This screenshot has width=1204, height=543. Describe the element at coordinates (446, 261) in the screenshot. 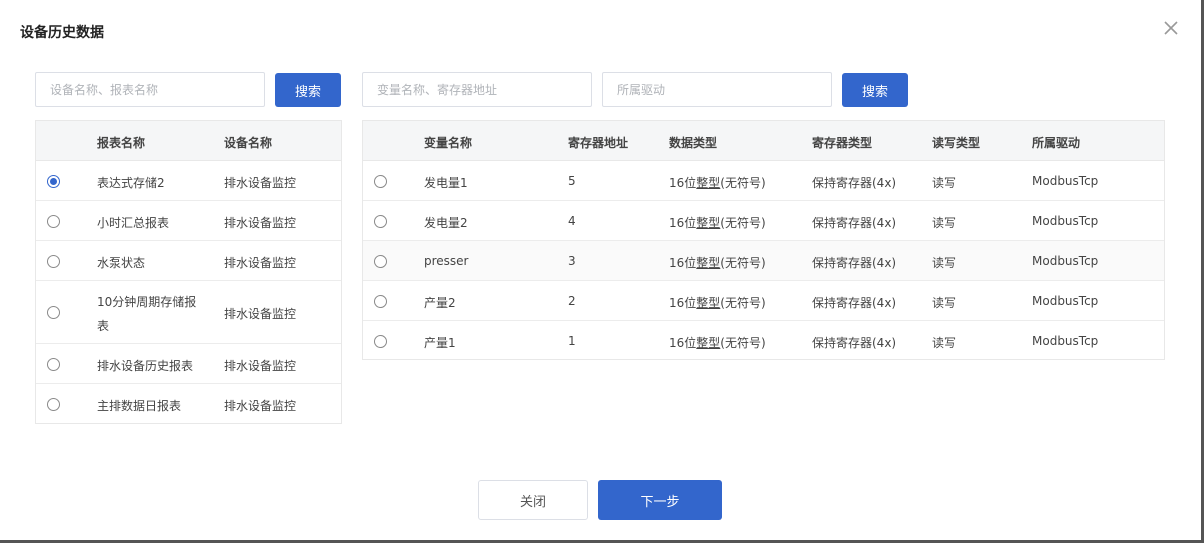

I see `variable-name: presser` at that location.